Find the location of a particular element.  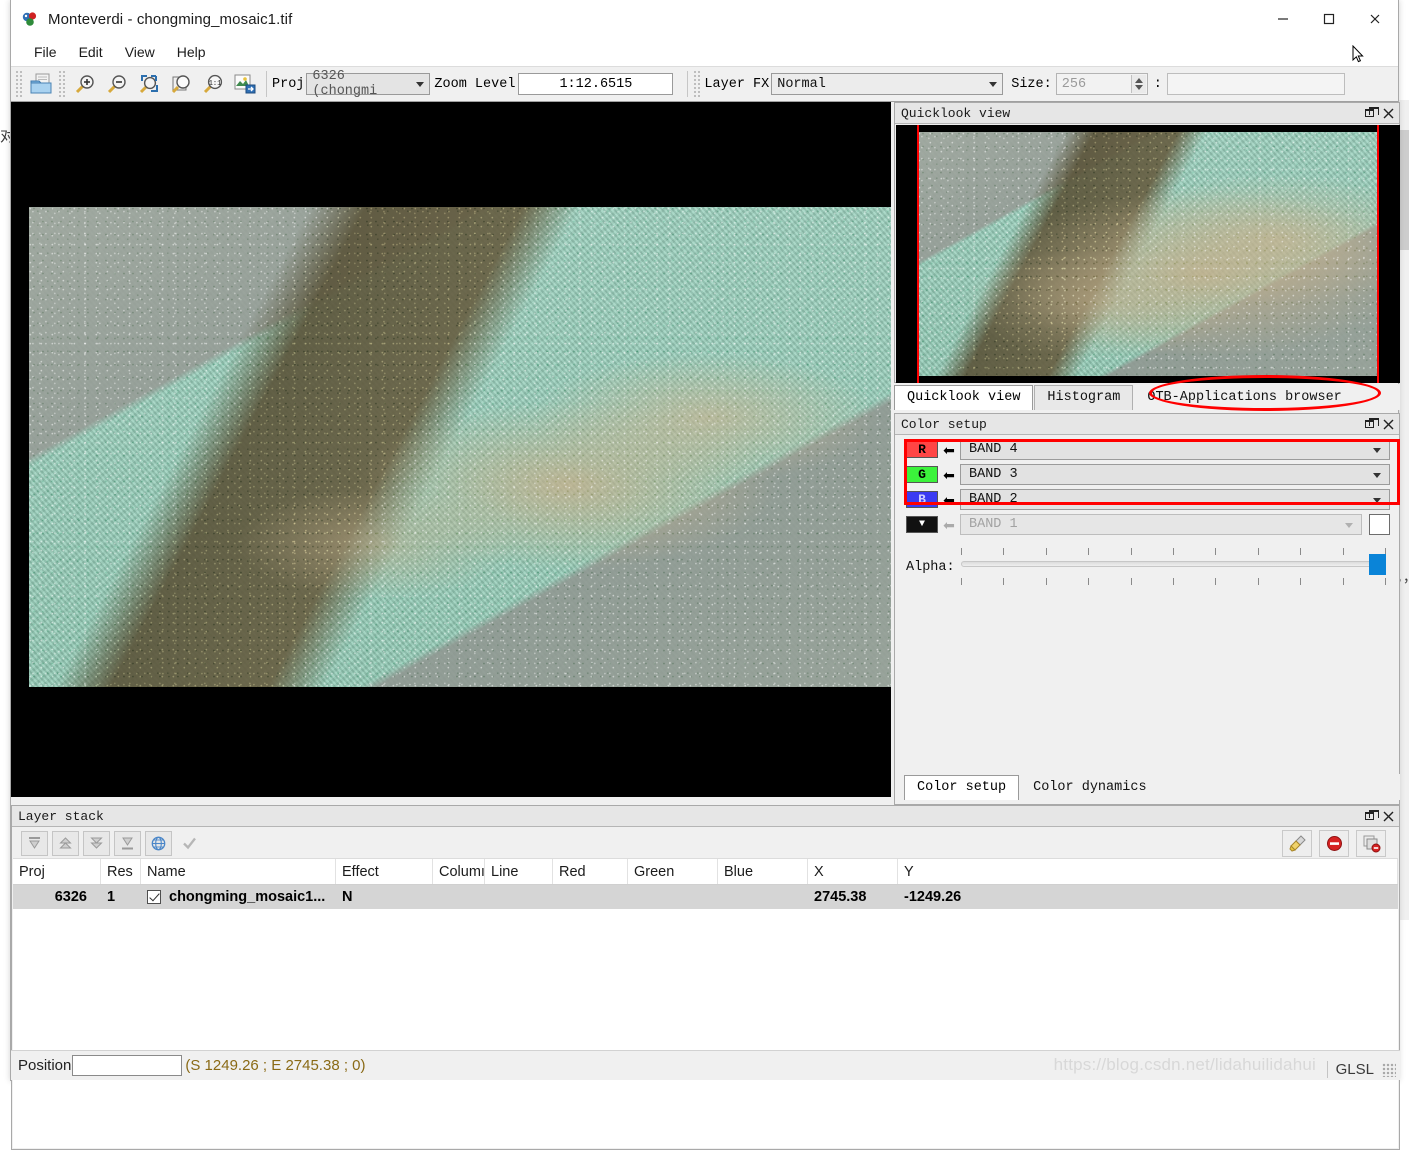

column-header-proj: Proj is located at coordinates (57, 871).